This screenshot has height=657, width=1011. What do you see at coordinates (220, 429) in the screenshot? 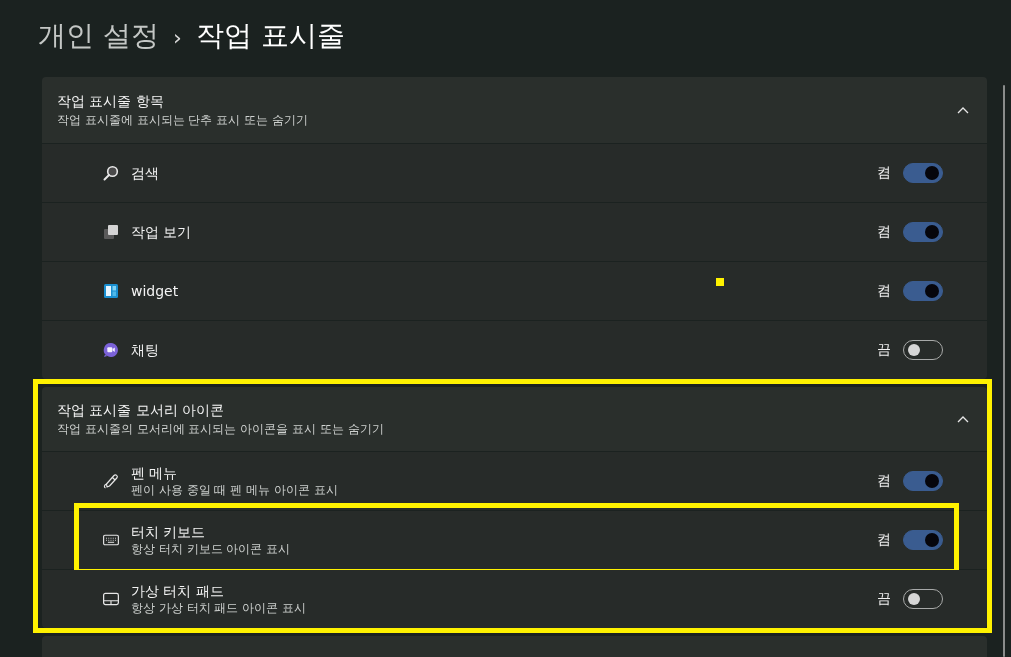
I see `section-subtitle: 작업 표시줄의 모서리에 표시되는 아이콘을 표시 또는 숨기기` at bounding box center [220, 429].